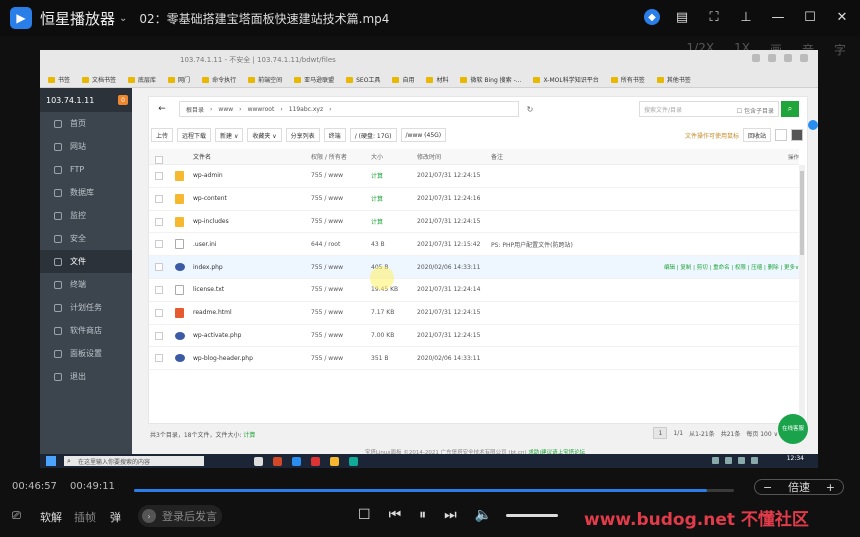  Describe the element at coordinates (51, 461) in the screenshot. I see `windows-start-icon` at that location.